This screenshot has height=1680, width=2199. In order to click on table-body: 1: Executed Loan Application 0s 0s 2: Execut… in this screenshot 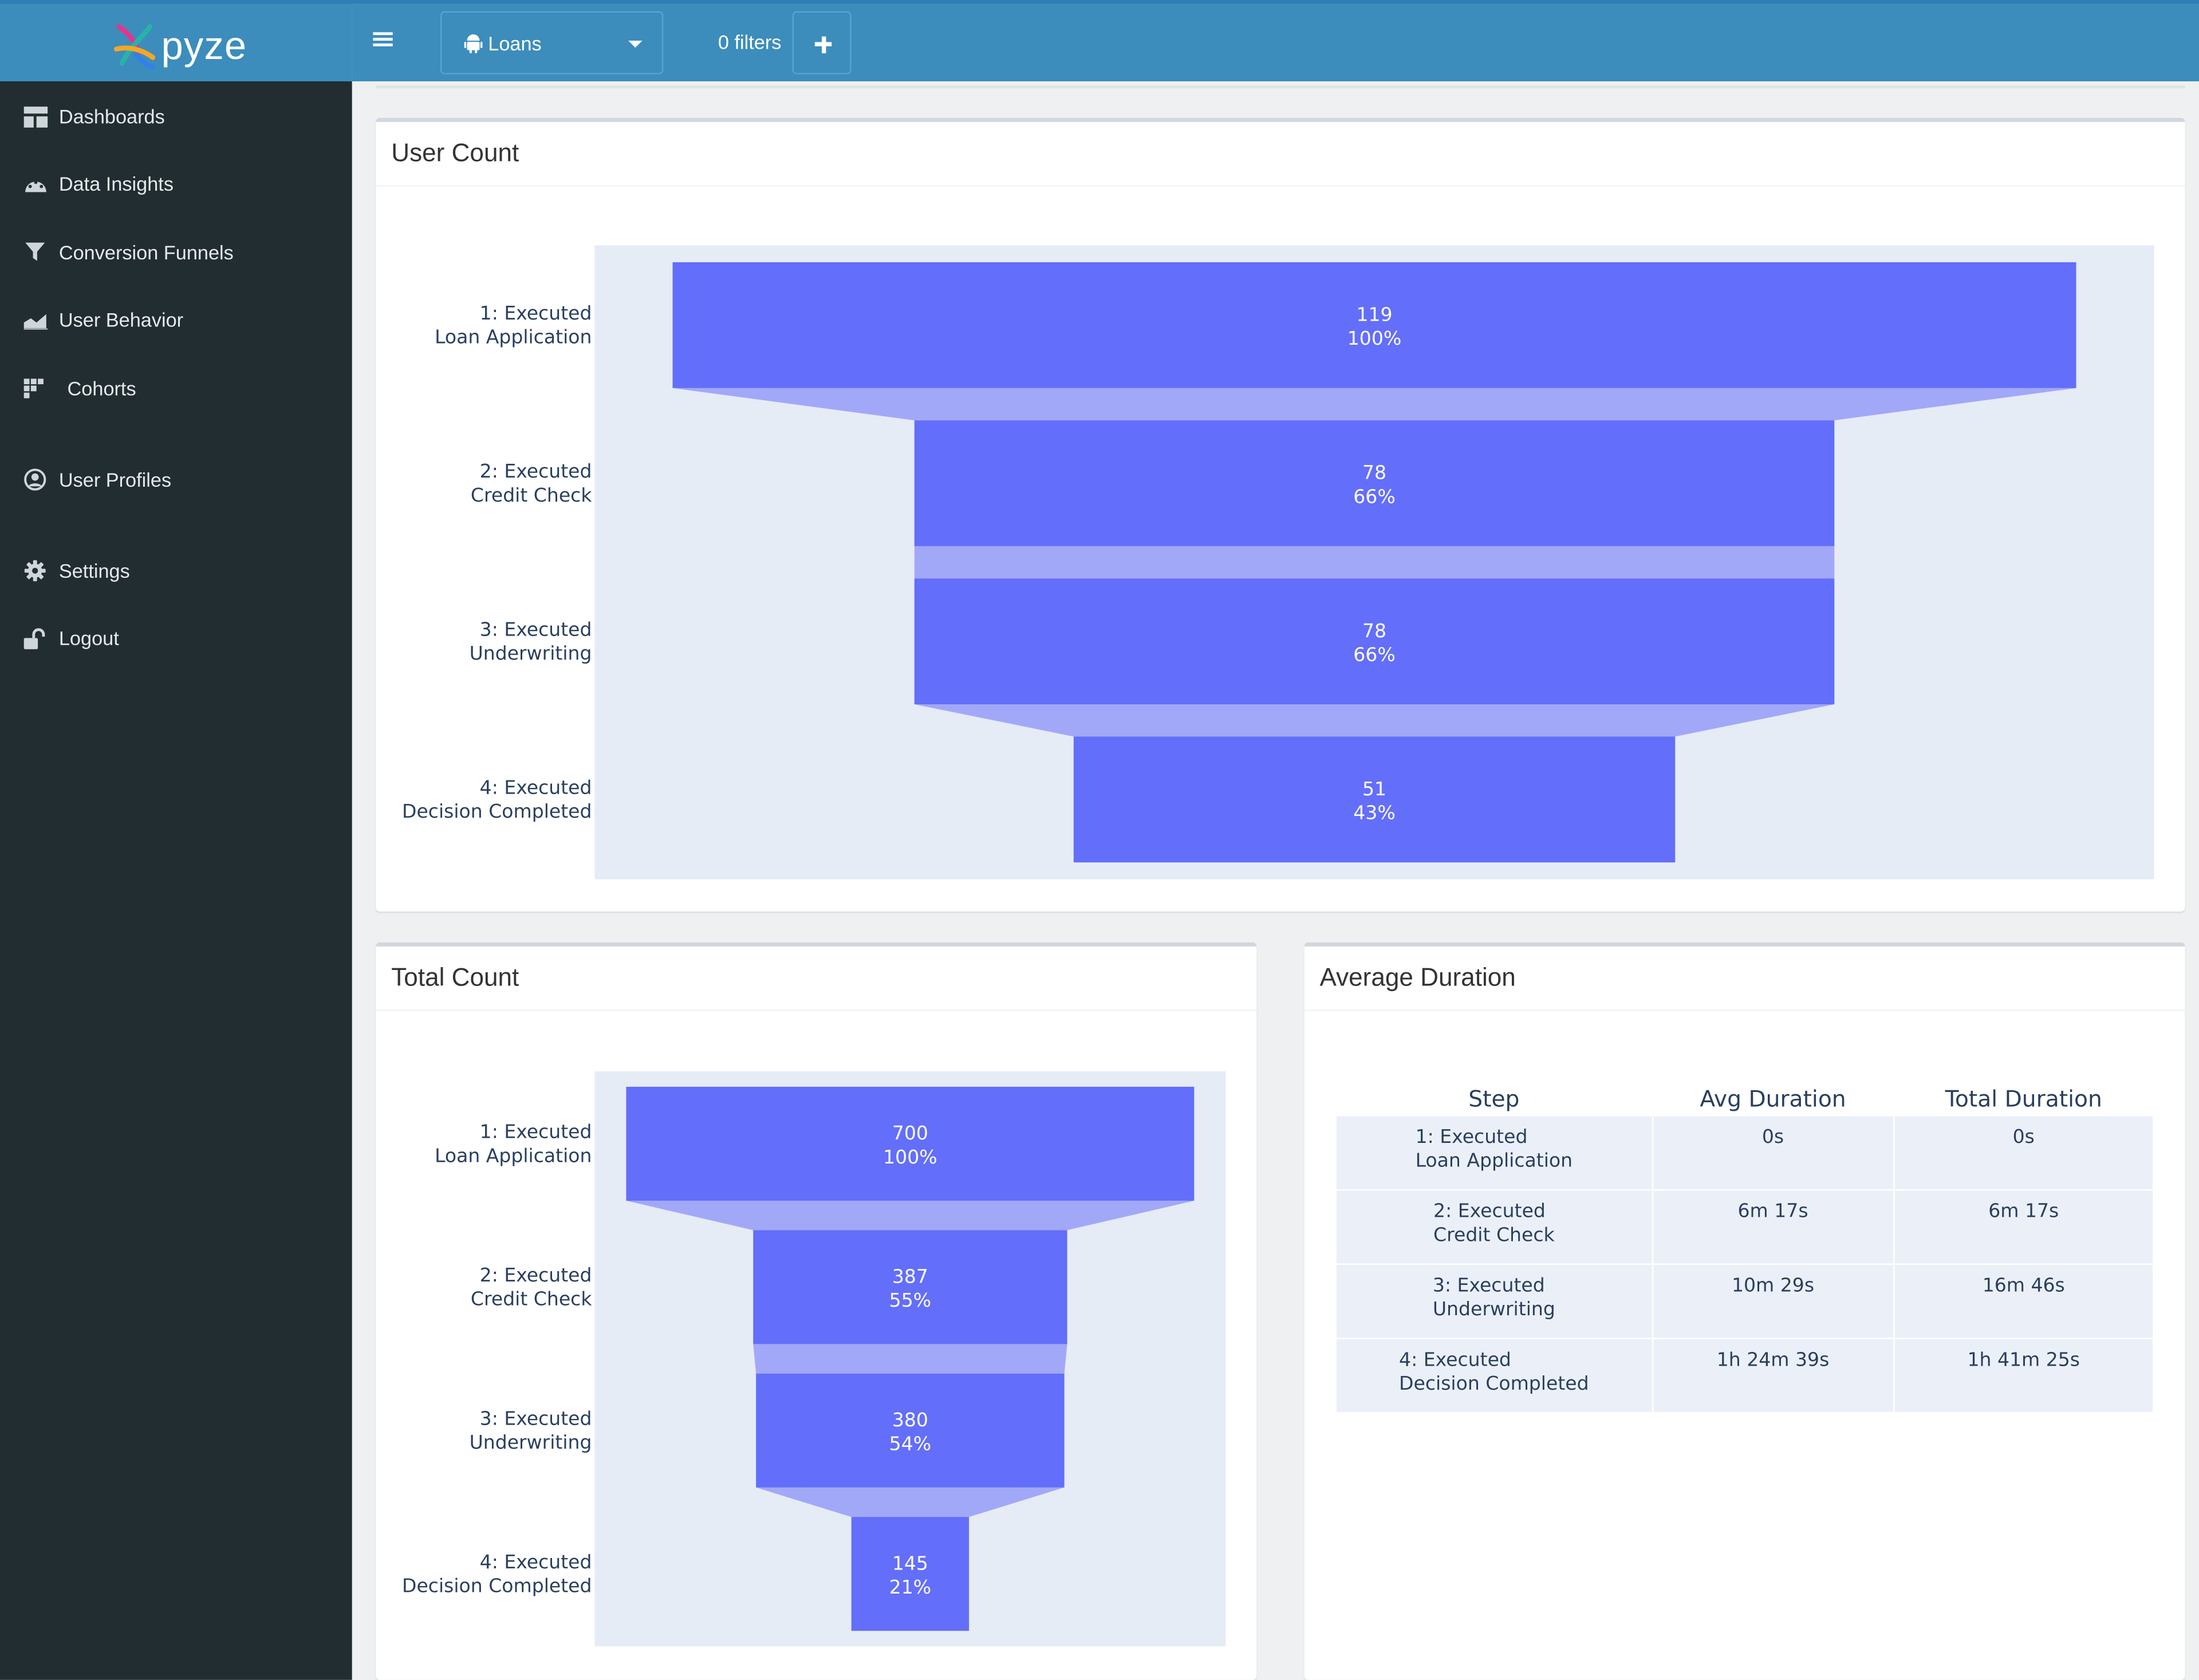, I will do `click(1744, 1263)`.